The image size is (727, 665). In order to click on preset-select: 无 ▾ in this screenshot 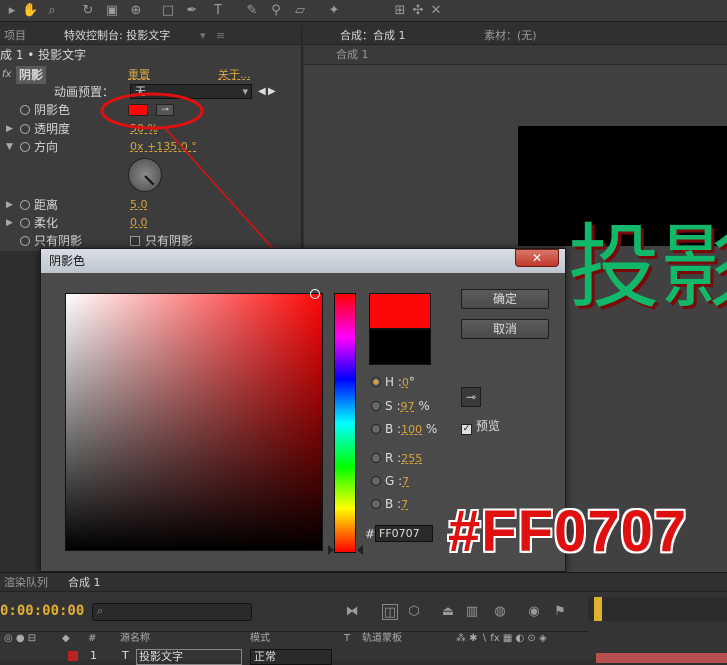, I will do `click(191, 91)`.